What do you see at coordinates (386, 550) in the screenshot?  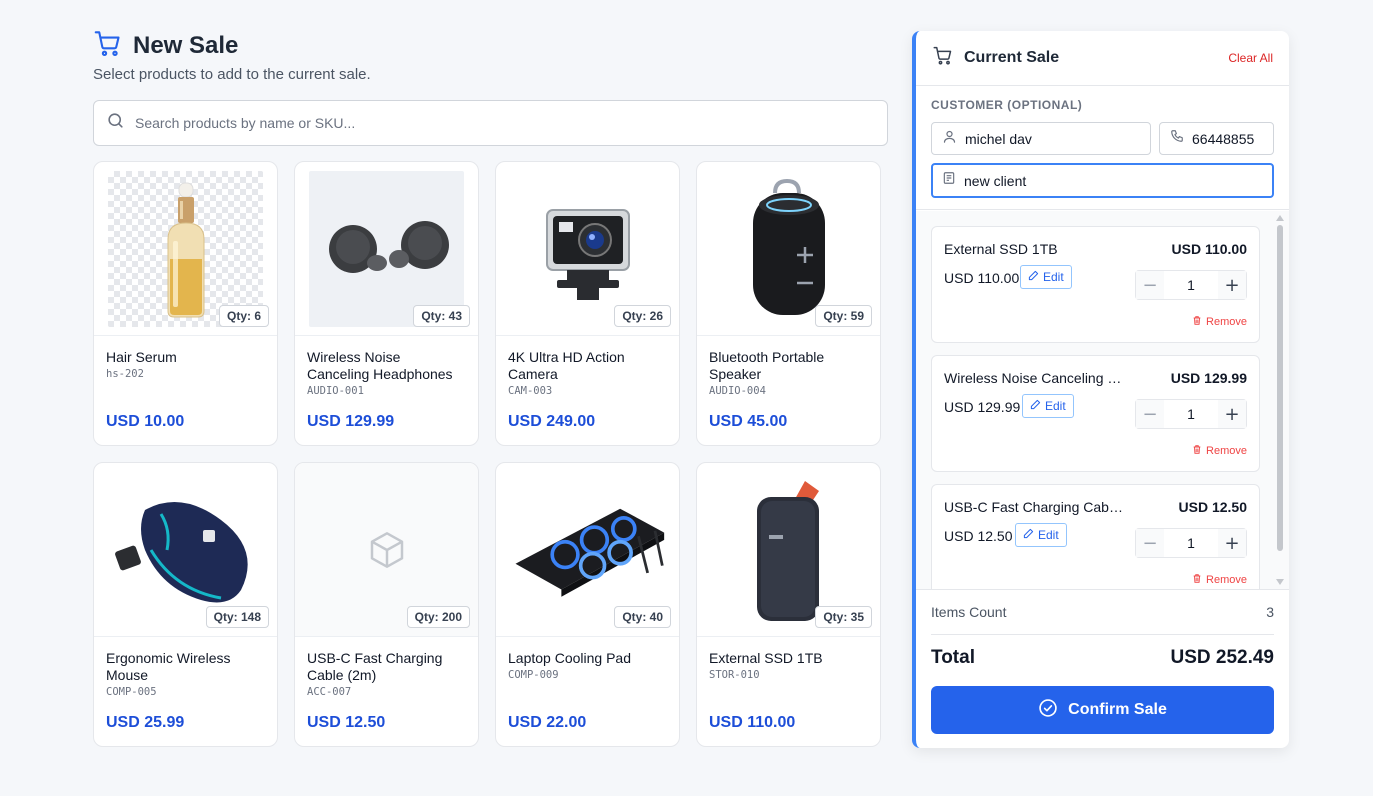 I see `product-image-area: Qty: 200` at bounding box center [386, 550].